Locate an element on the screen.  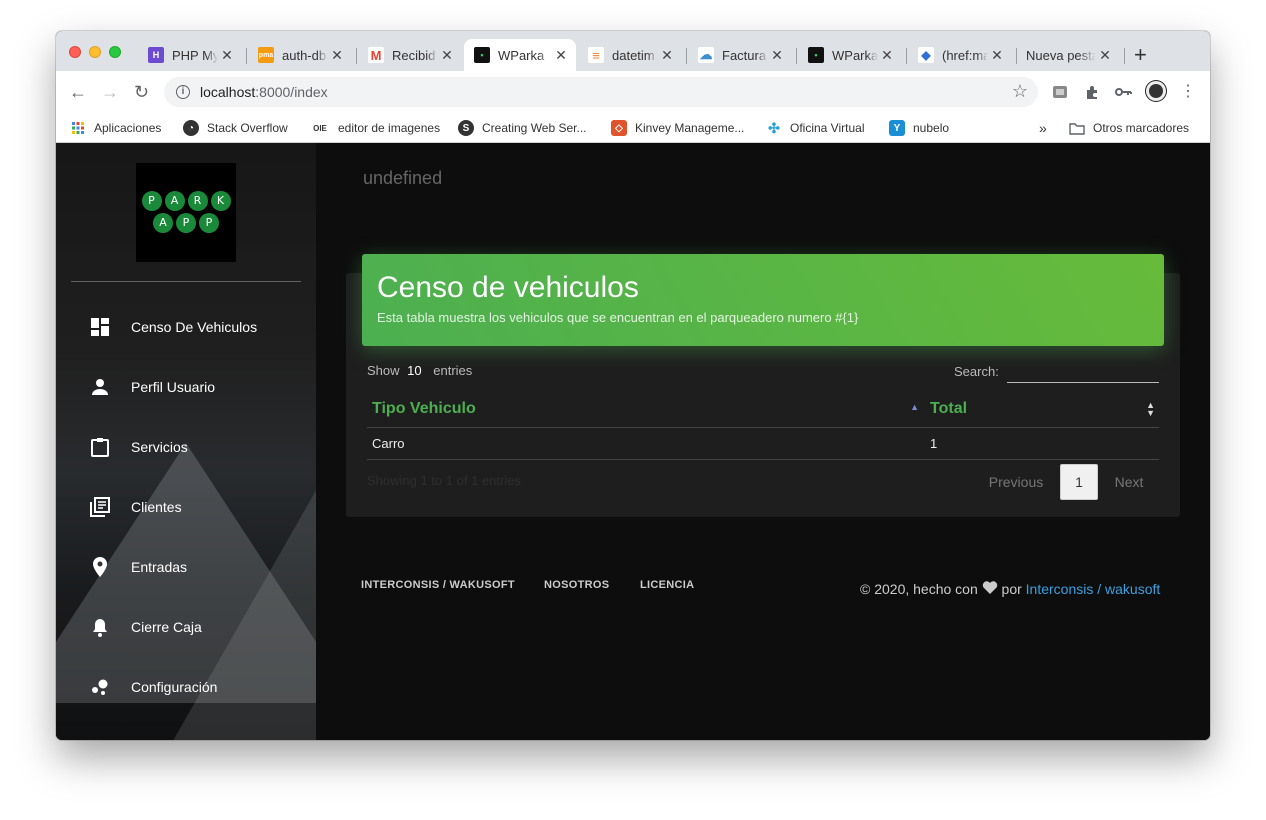
tab-title: WParka is located at coordinates (855, 55).